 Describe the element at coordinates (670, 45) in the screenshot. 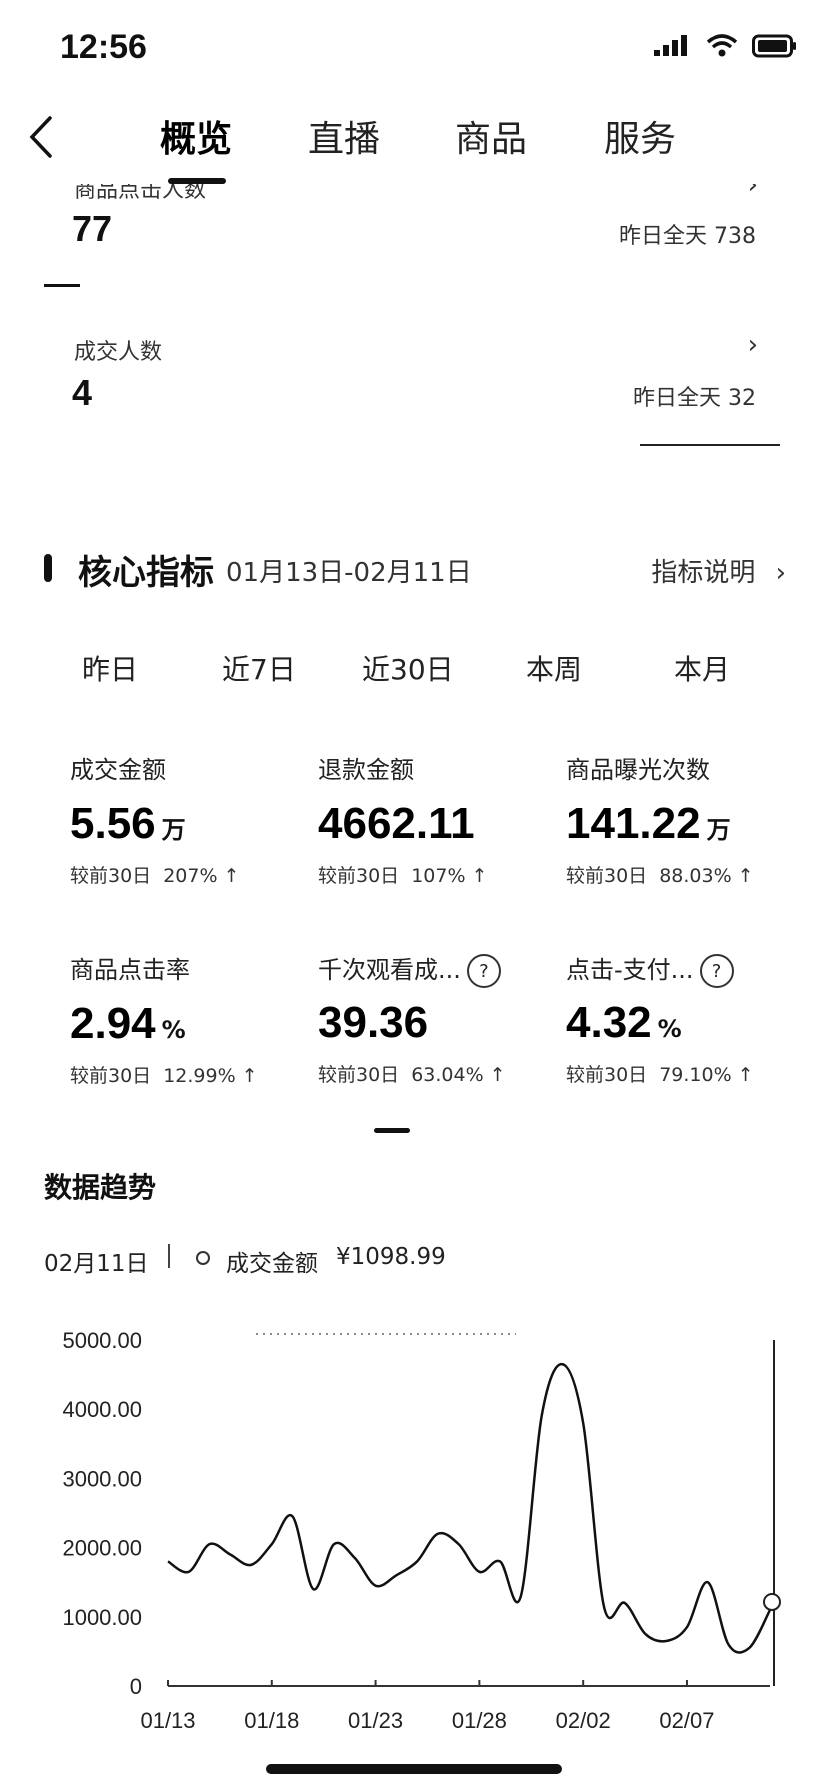

I see `signal-icon` at that location.